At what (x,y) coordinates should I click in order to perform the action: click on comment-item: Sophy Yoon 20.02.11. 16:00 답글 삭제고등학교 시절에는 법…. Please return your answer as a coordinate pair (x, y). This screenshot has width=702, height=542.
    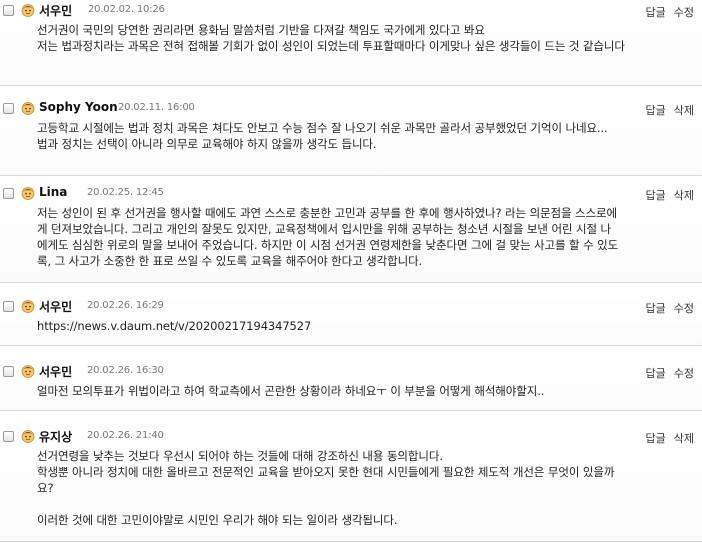
    Looking at the image, I should click on (351, 137).